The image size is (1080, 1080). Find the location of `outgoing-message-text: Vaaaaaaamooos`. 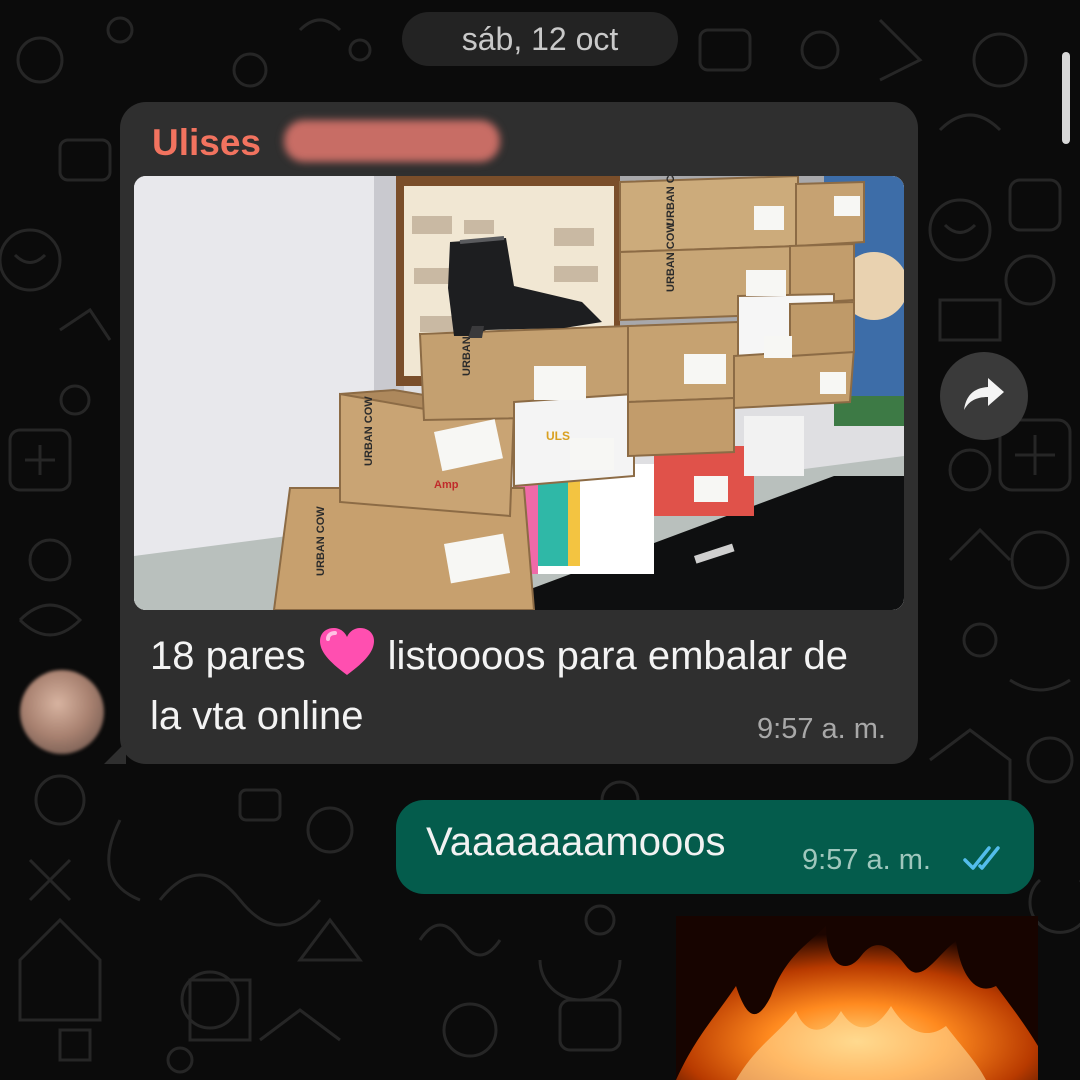

outgoing-message-text: Vaaaaaaamooos is located at coordinates (576, 842).